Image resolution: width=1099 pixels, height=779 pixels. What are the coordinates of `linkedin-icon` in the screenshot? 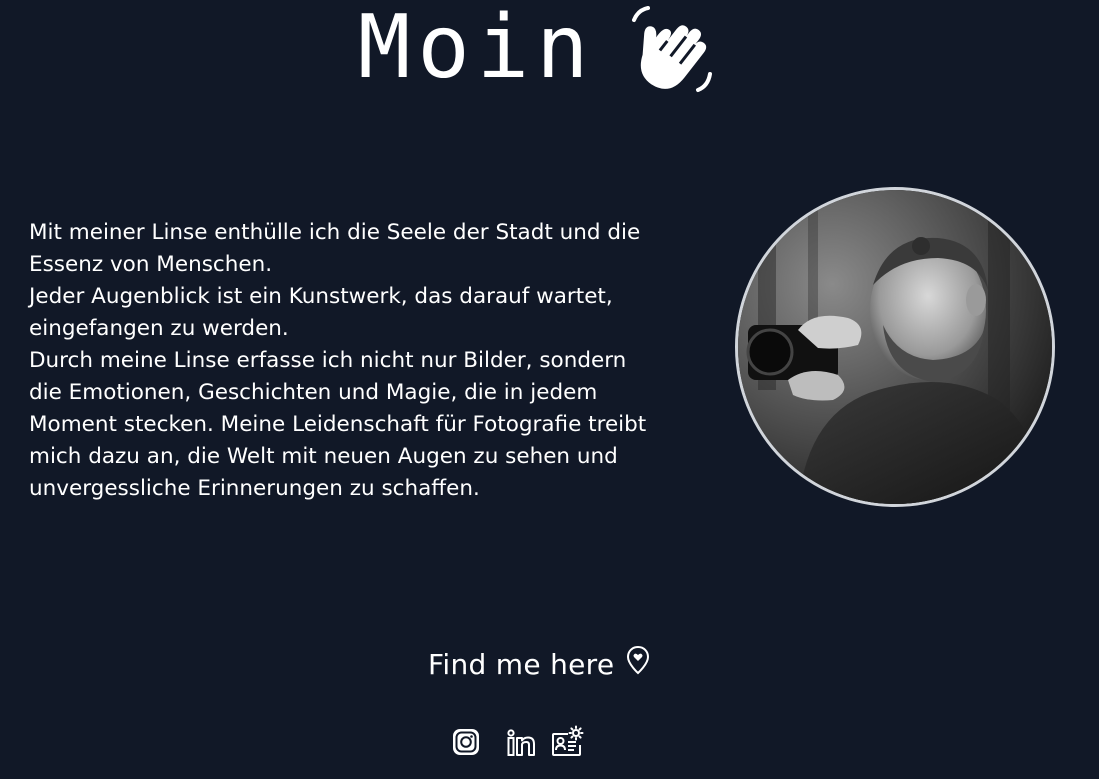 It's located at (521, 742).